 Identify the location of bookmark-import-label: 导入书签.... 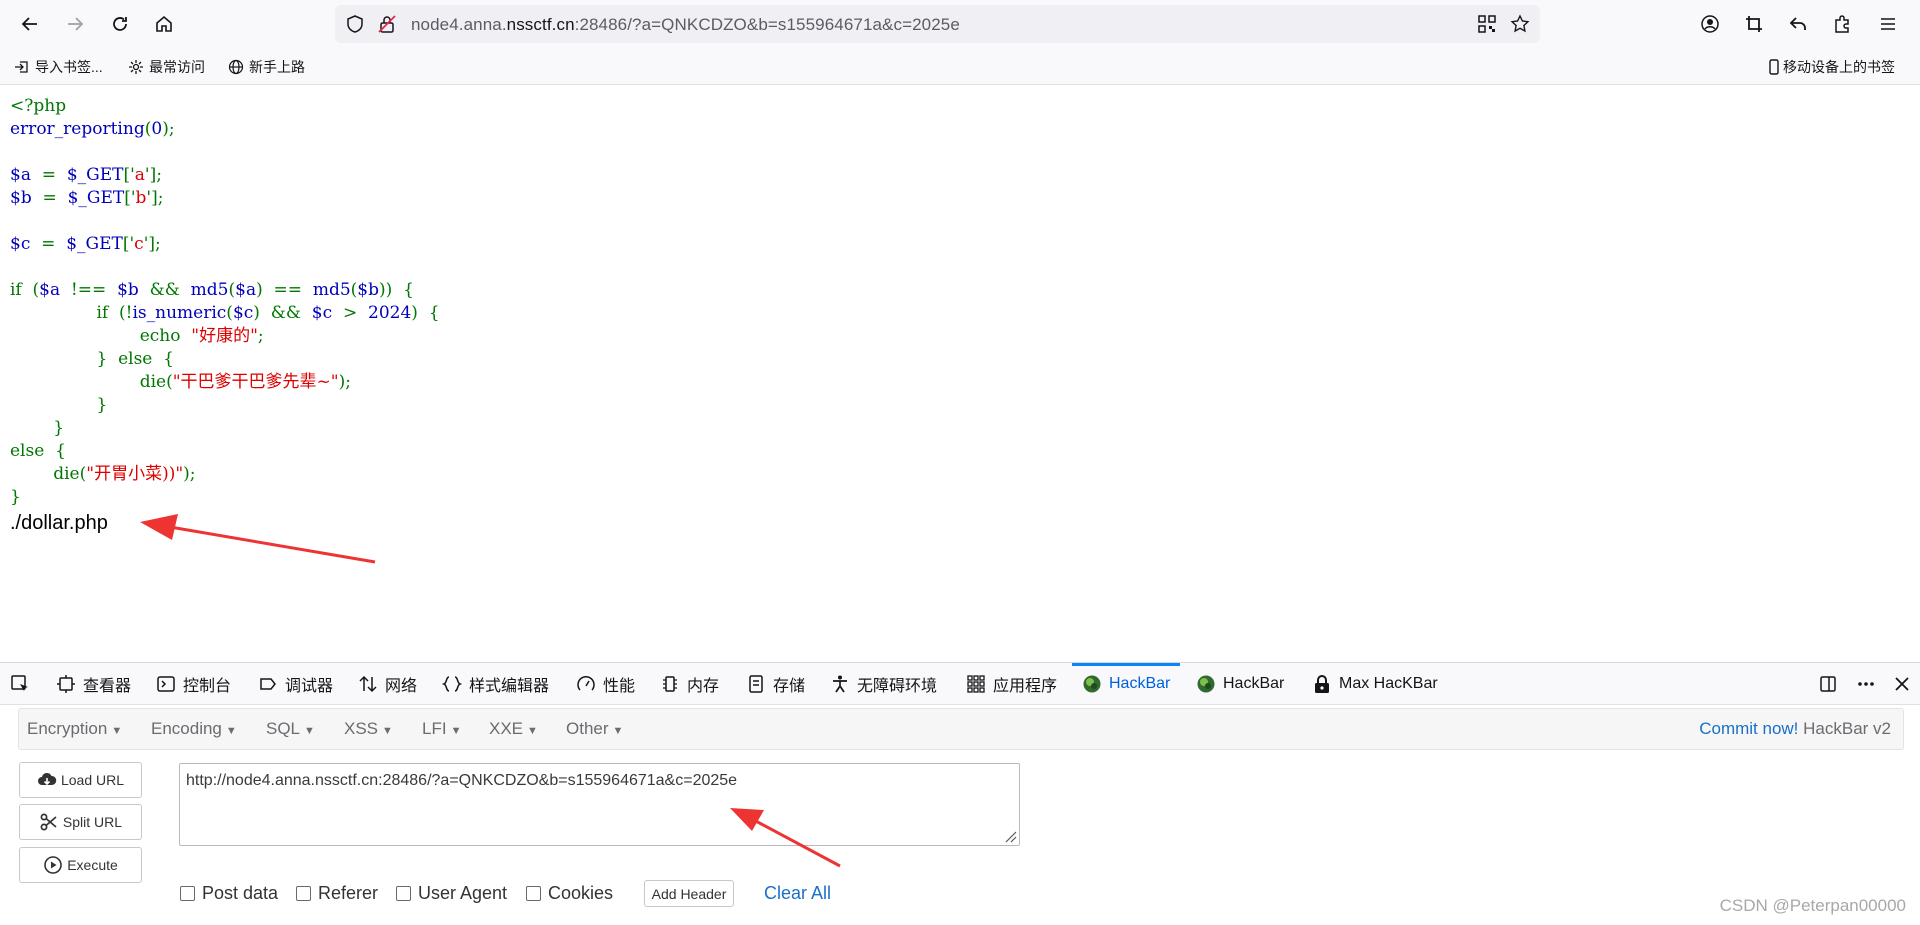
(69, 67).